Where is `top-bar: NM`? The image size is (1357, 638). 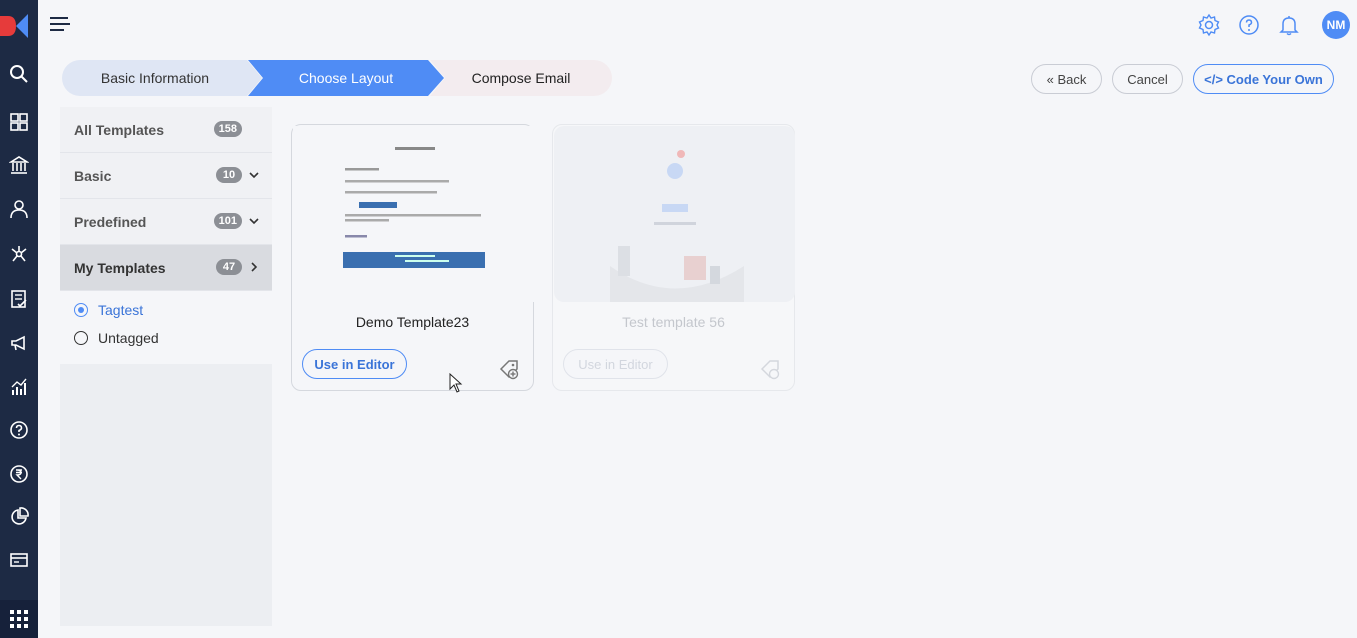
top-bar: NM is located at coordinates (697, 25).